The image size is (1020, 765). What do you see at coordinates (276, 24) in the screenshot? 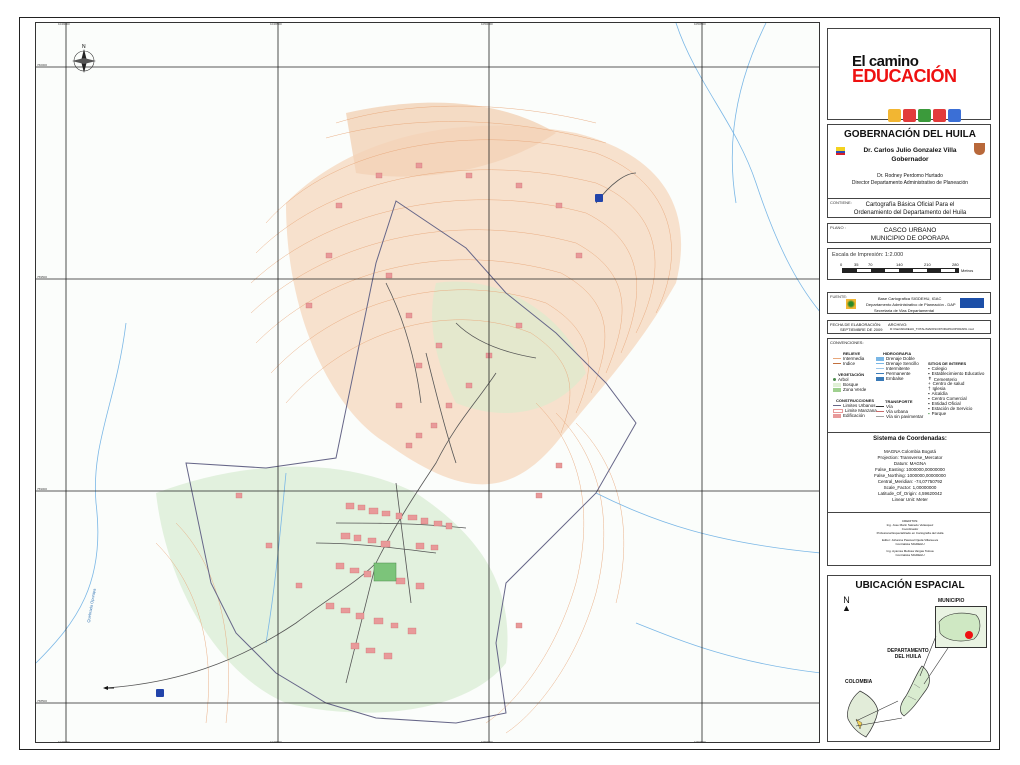
I see `grid-tick-top: 1049500` at bounding box center [276, 24].